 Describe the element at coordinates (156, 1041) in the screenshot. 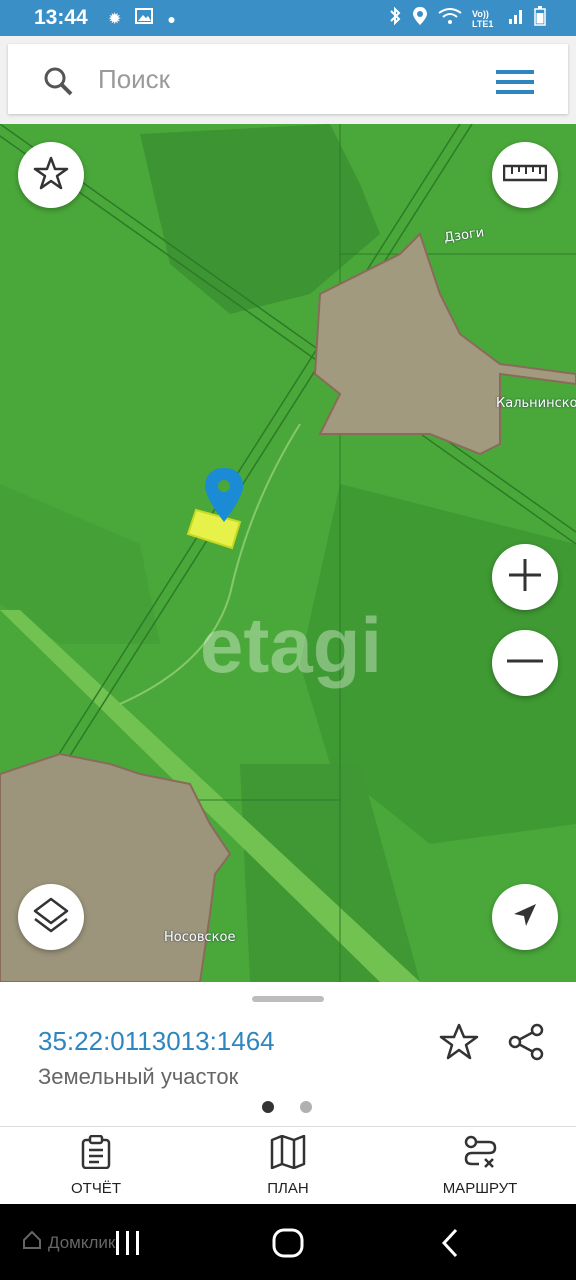

I see `cadastral-number: 35:22:0113013:1464` at that location.